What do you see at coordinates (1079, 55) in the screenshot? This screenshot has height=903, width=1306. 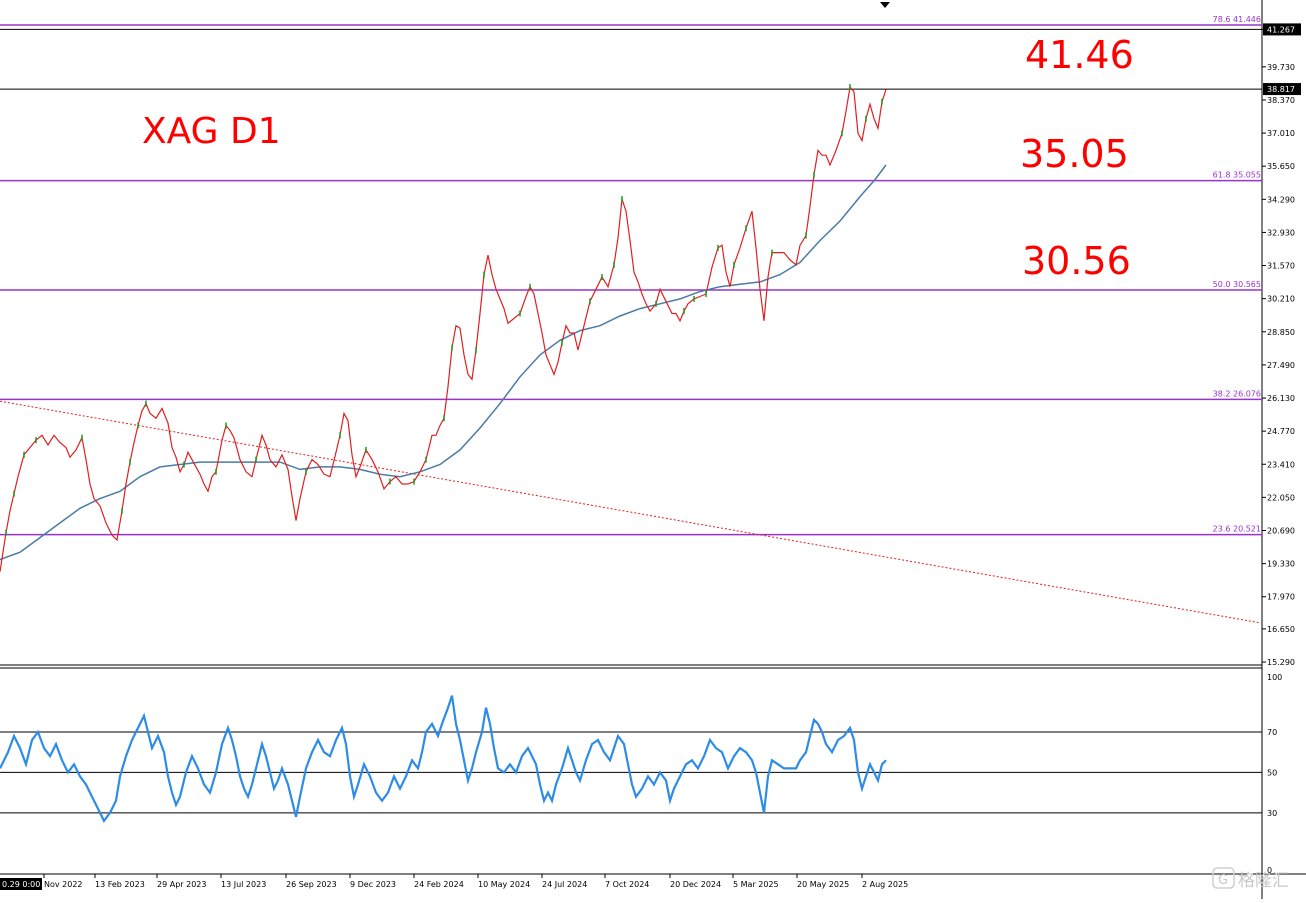 I see `annotation-41-46: 41.46` at bounding box center [1079, 55].